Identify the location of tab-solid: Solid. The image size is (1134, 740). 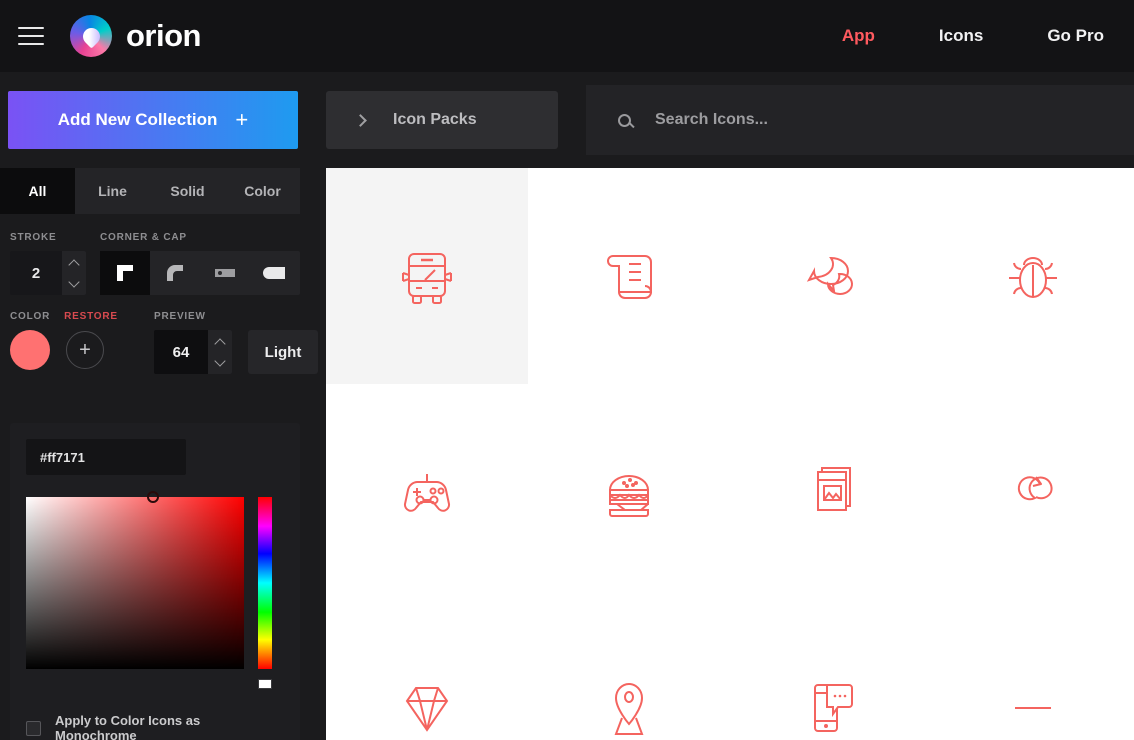
(187, 191).